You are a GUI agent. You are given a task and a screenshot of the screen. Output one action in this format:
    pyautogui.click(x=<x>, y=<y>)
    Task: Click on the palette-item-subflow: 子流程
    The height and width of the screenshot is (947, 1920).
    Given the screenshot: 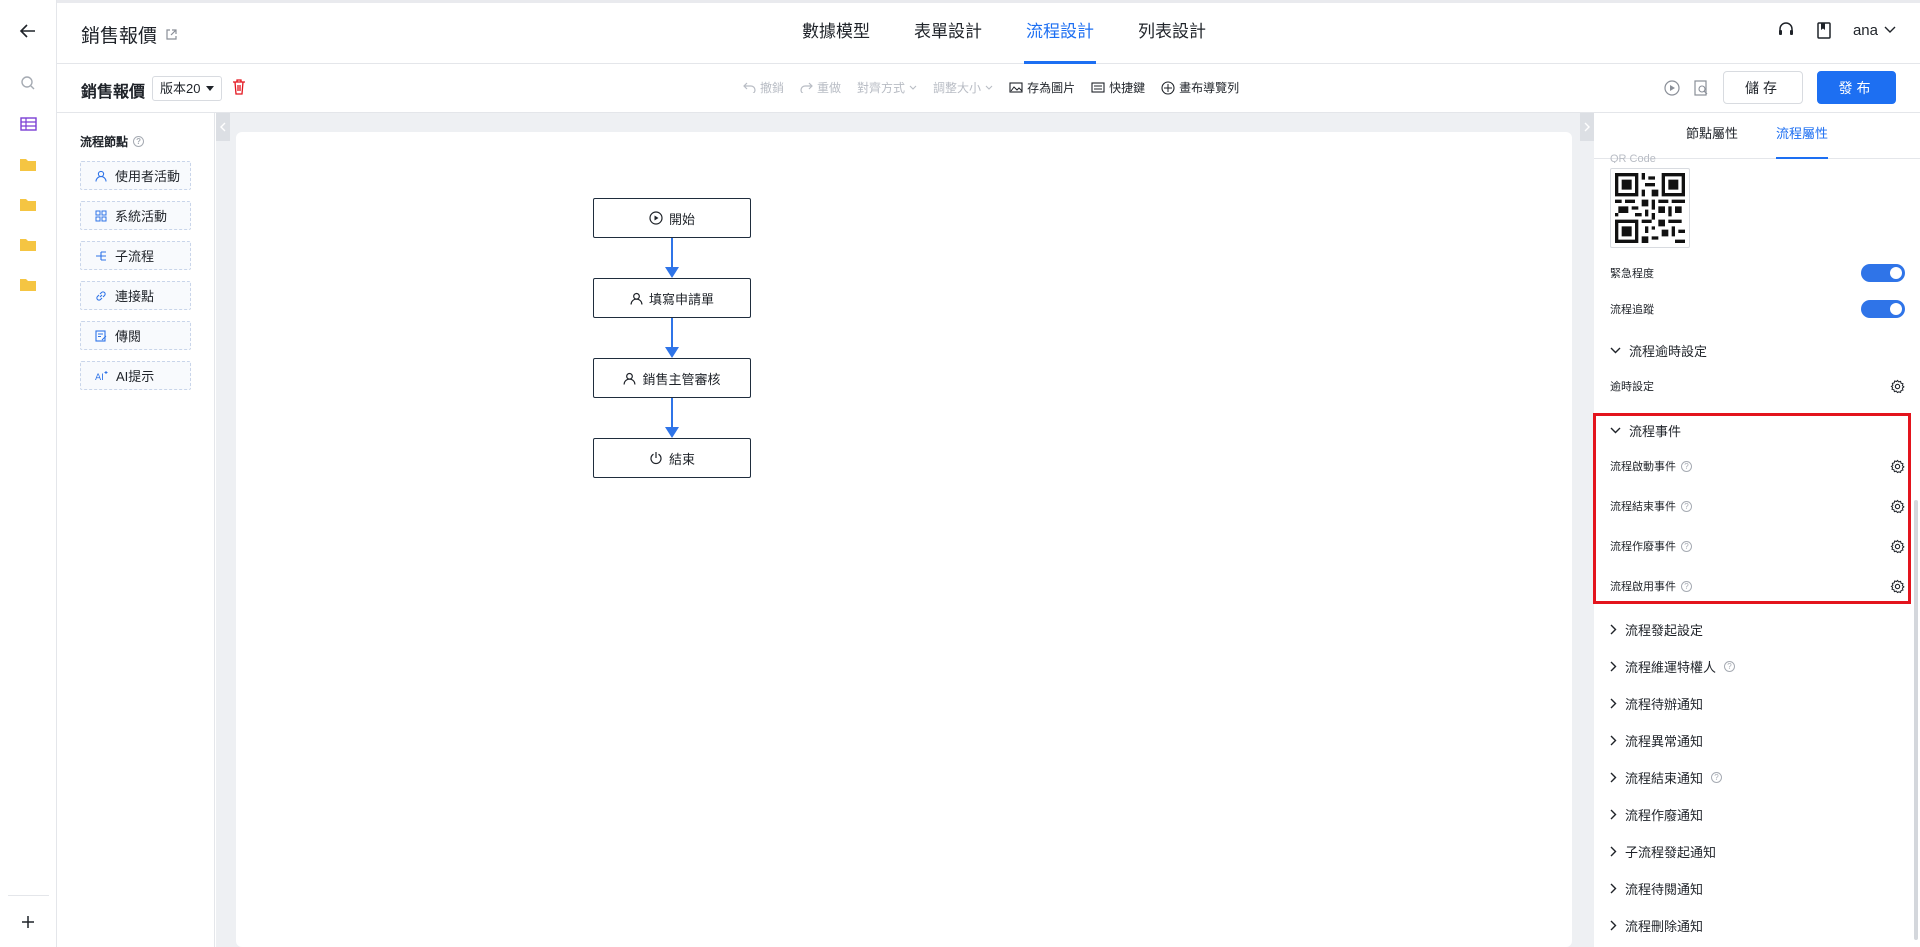 What is the action you would take?
    pyautogui.click(x=135, y=255)
    